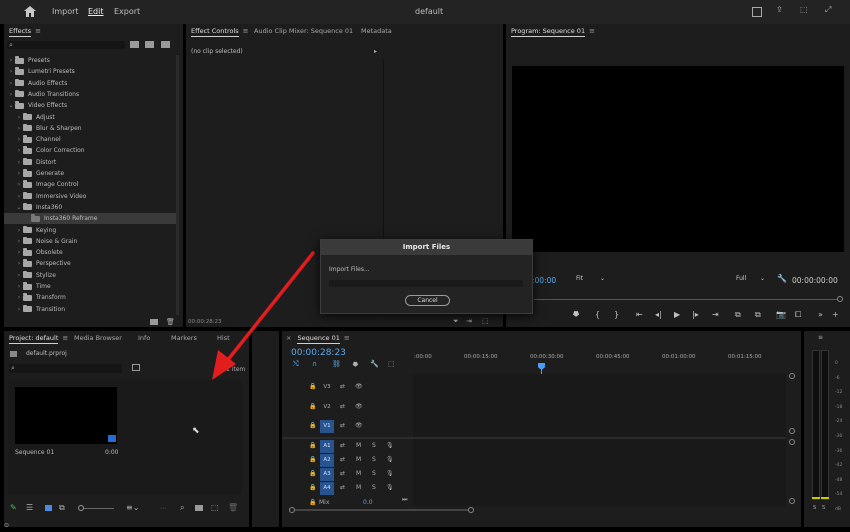 The width and height of the screenshot is (850, 532). What do you see at coordinates (427, 300) in the screenshot?
I see `cancel-button: Cancel` at bounding box center [427, 300].